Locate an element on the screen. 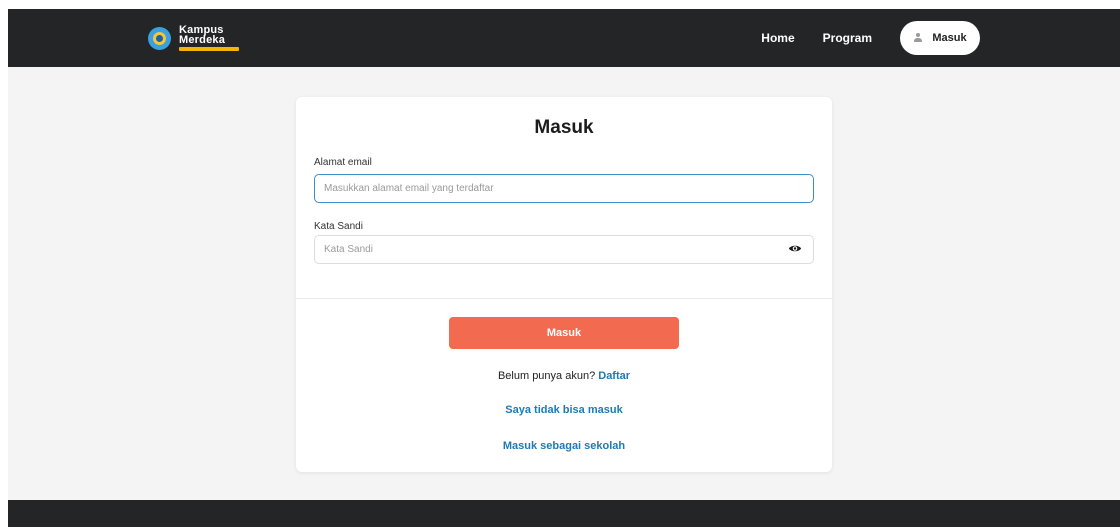 Image resolution: width=1120 pixels, height=527 pixels. signup-prompt: Belum punya akun? is located at coordinates (546, 376).